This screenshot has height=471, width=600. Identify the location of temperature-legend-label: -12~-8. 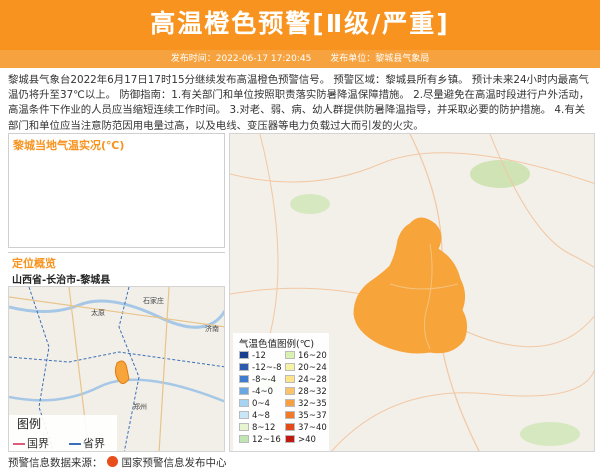
(267, 368).